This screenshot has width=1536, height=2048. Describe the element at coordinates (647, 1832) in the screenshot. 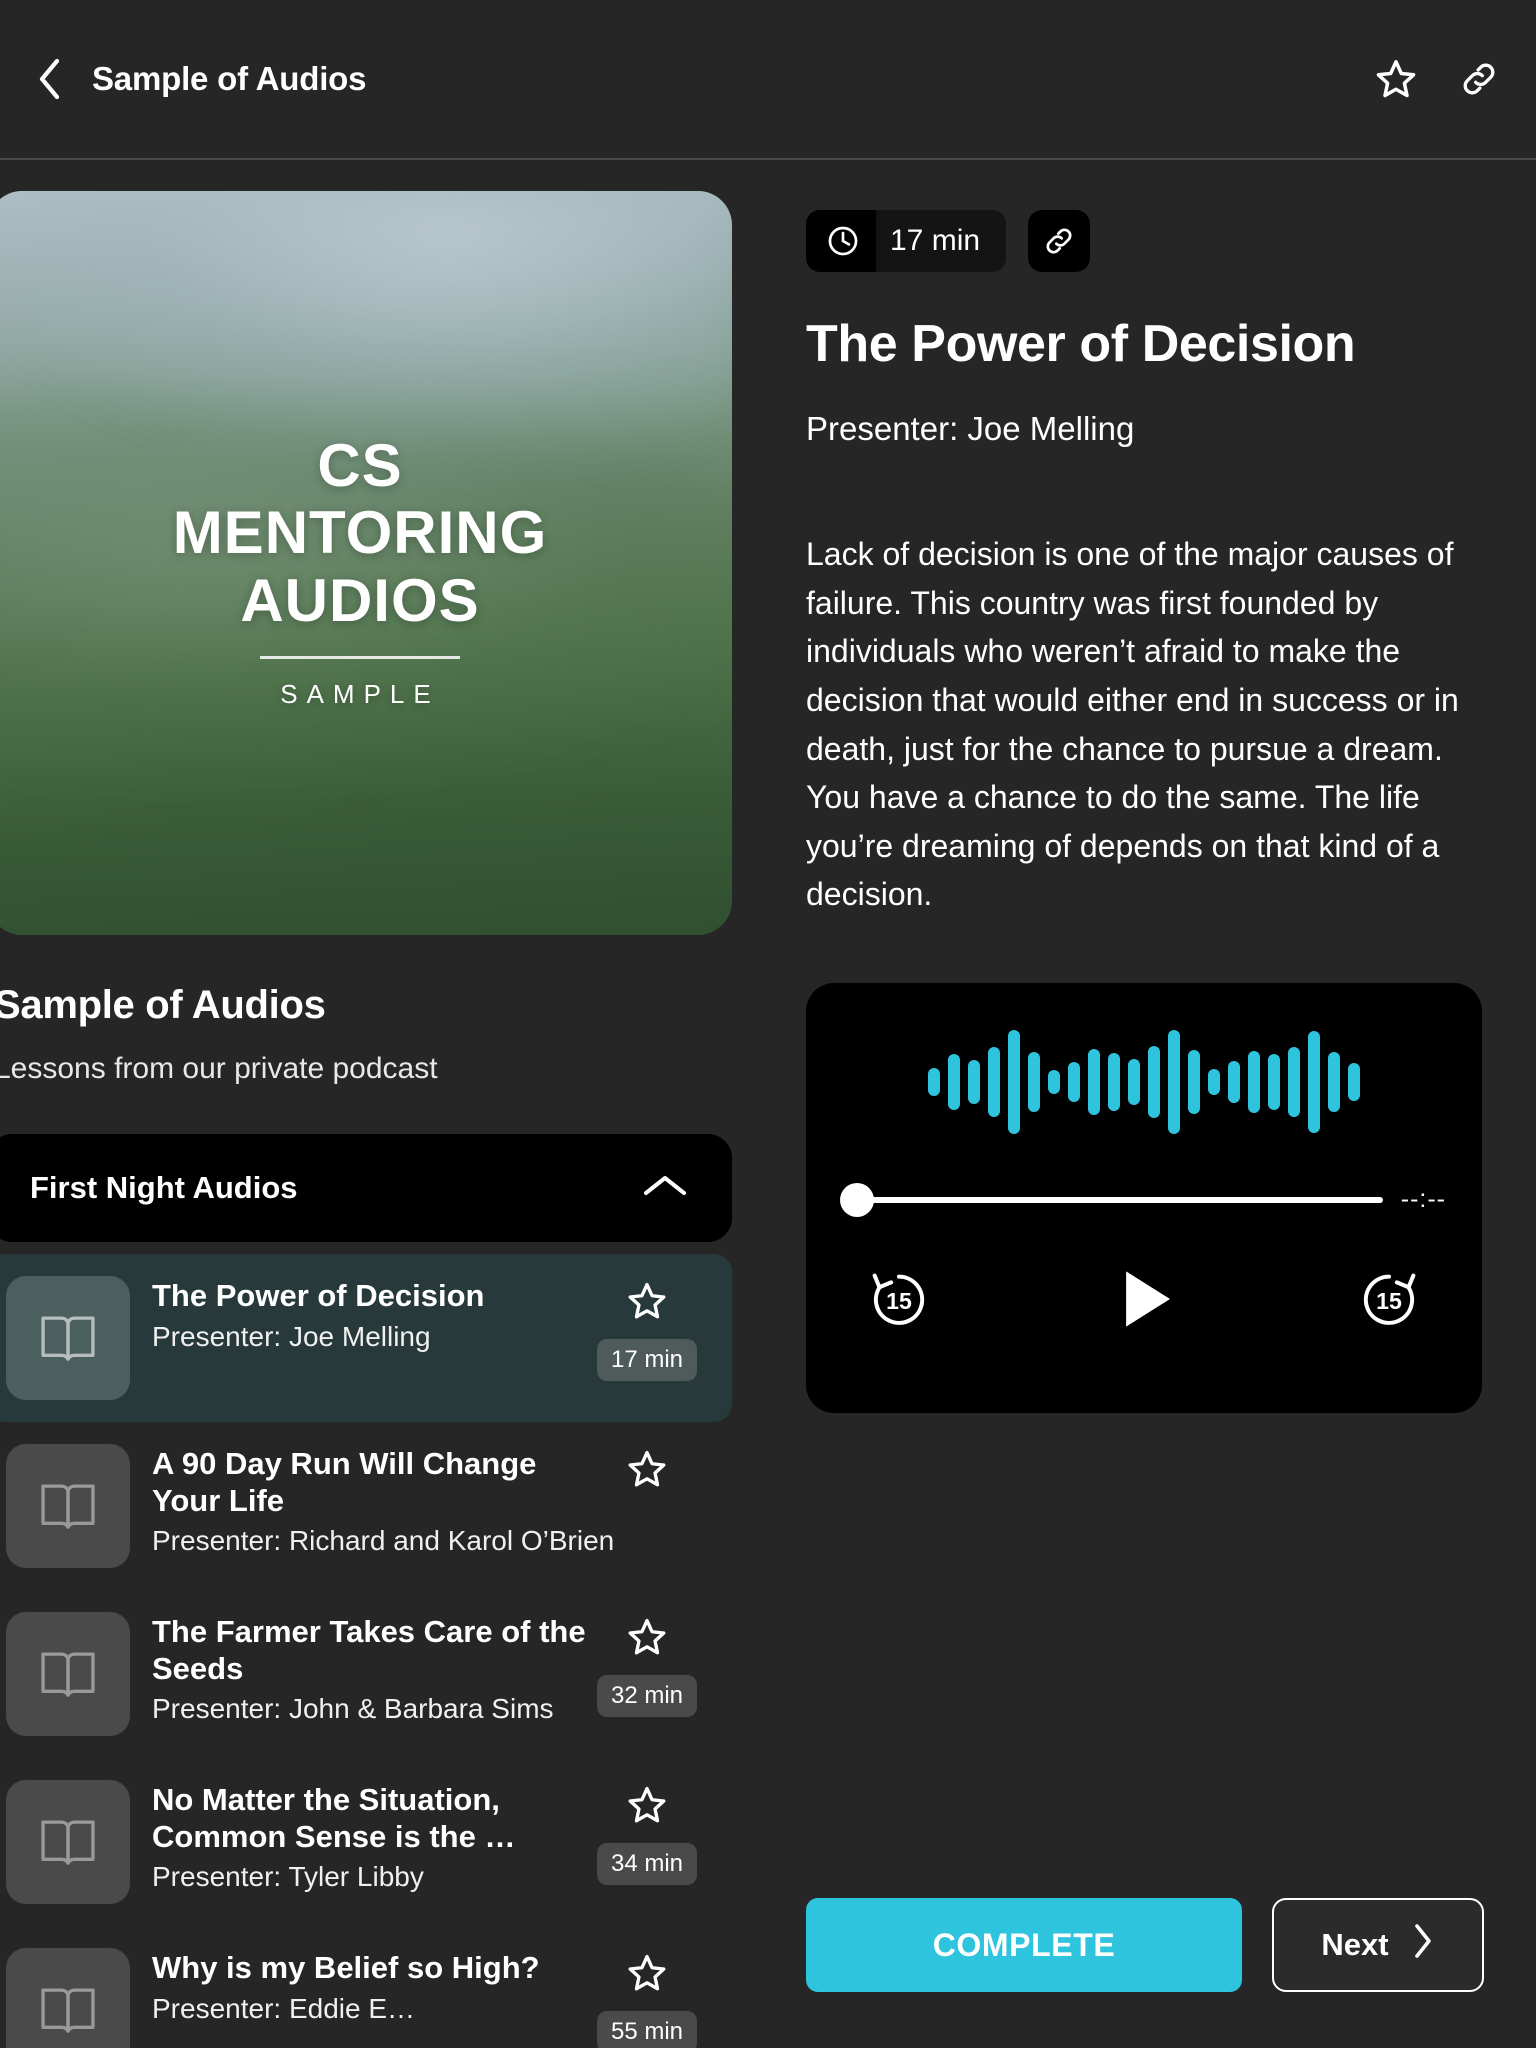

I see `track-meta-block: 34 min` at that location.